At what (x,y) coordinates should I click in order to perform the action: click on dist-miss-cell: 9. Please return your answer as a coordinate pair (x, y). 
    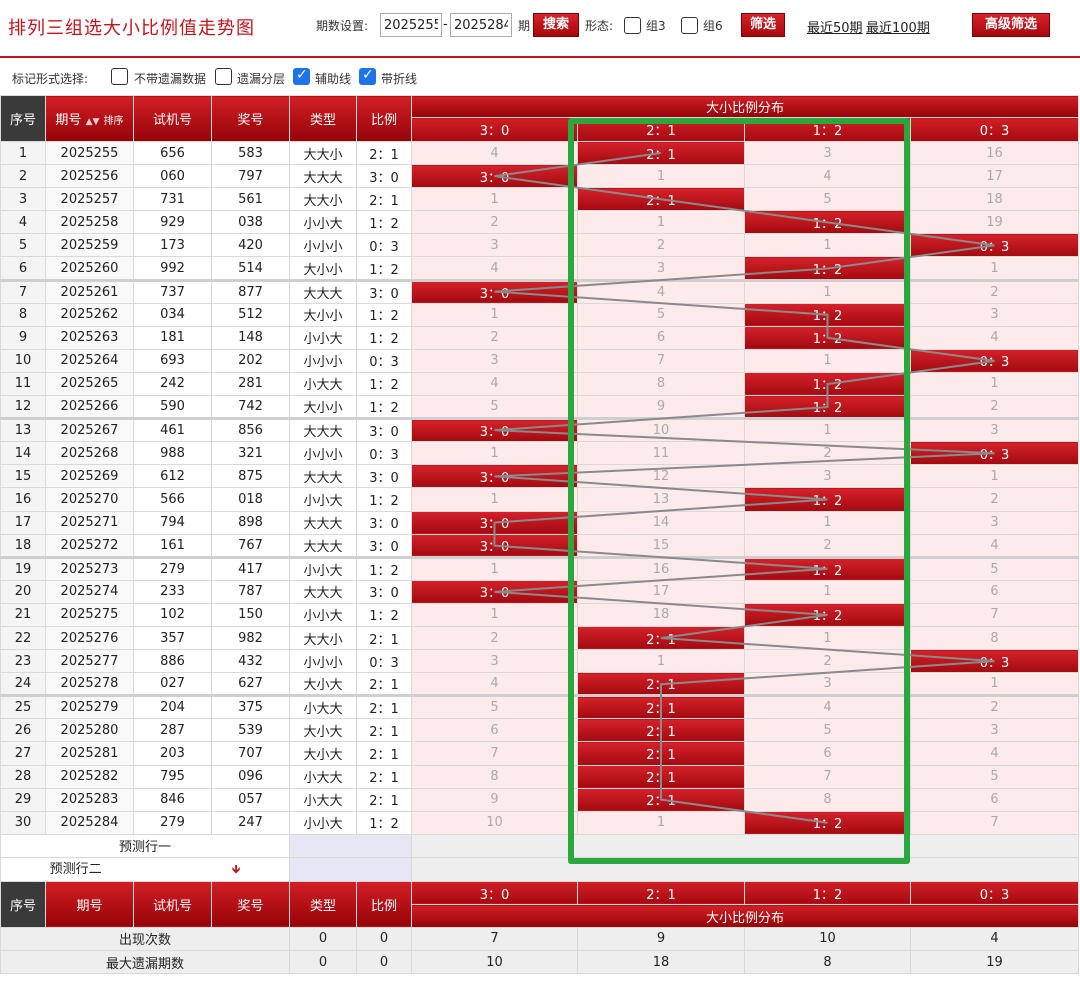
    Looking at the image, I should click on (661, 407).